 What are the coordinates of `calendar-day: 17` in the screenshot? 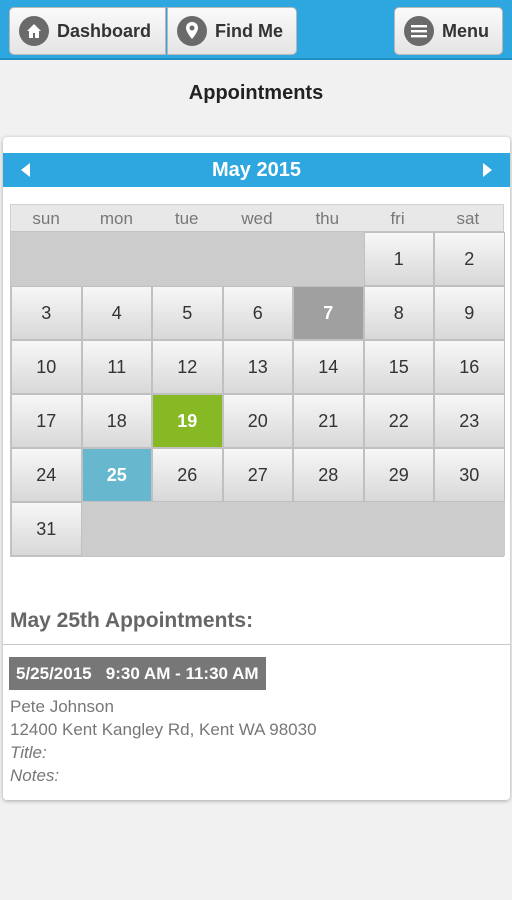 It's located at (46, 421).